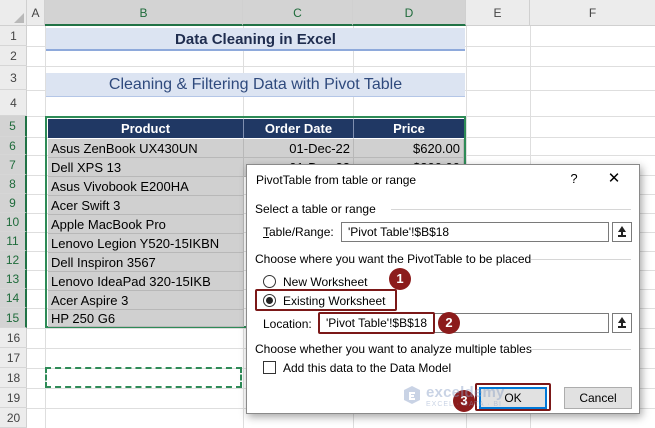 This screenshot has height=428, width=655. Describe the element at coordinates (255, 39) in the screenshot. I see `sheet-title: Data Cleaning in Excel` at that location.